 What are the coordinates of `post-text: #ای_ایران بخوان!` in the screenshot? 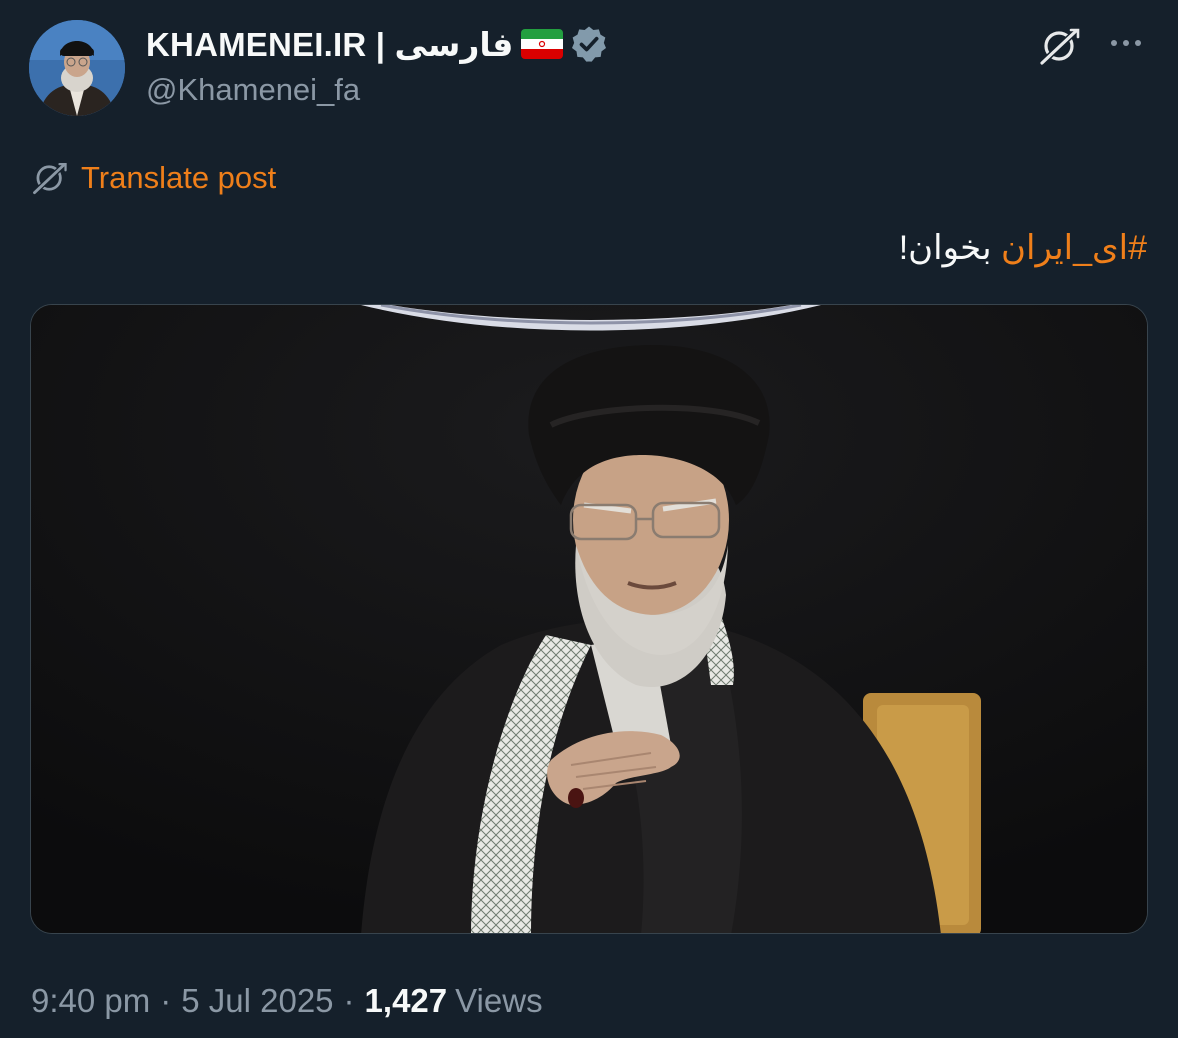 It's located at (1023, 248).